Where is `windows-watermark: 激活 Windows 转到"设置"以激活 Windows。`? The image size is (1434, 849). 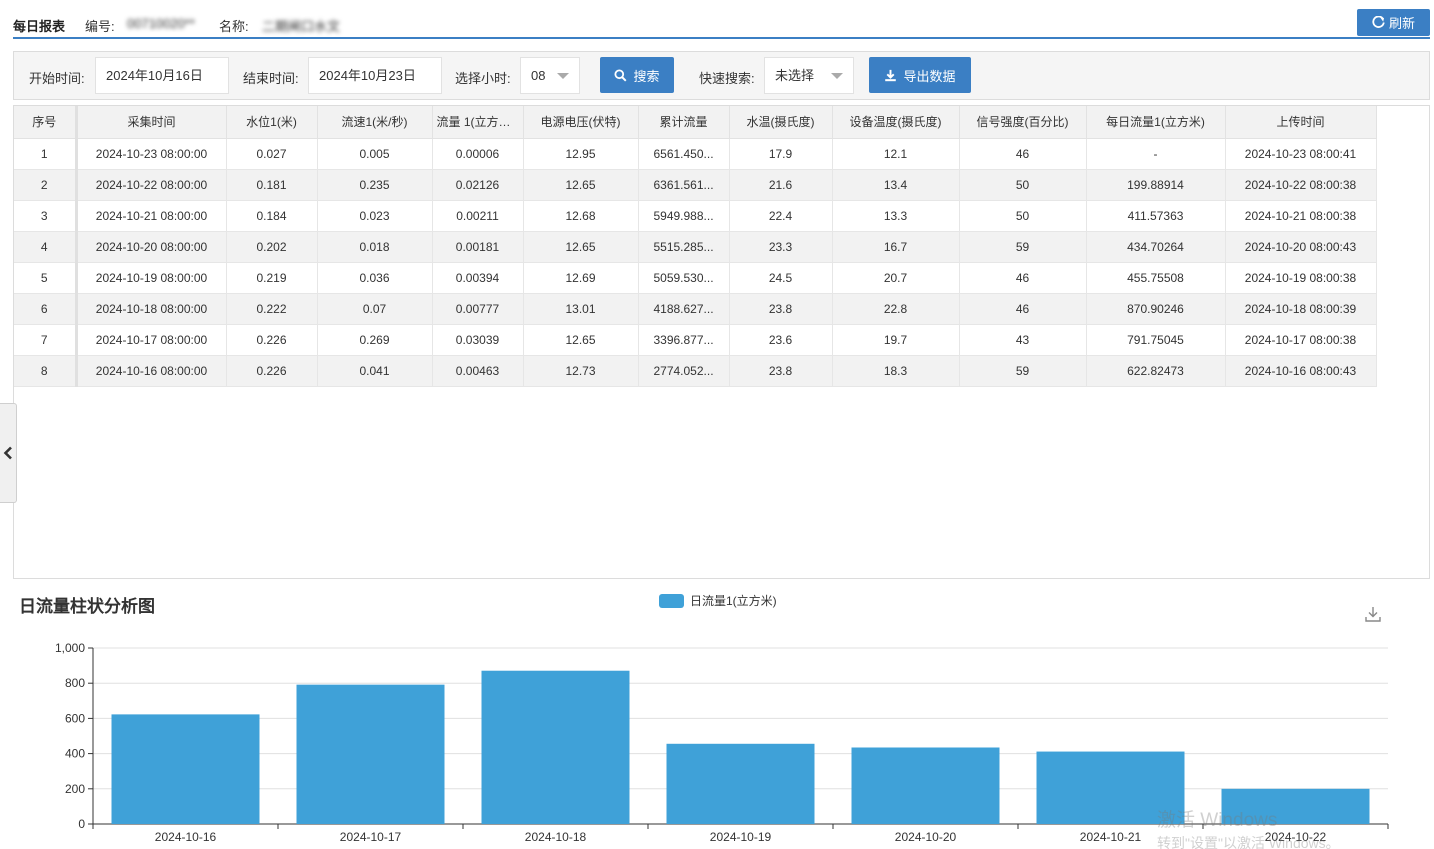
windows-watermark: 激活 Windows 转到"设置"以激活 Windows。 is located at coordinates (1248, 829).